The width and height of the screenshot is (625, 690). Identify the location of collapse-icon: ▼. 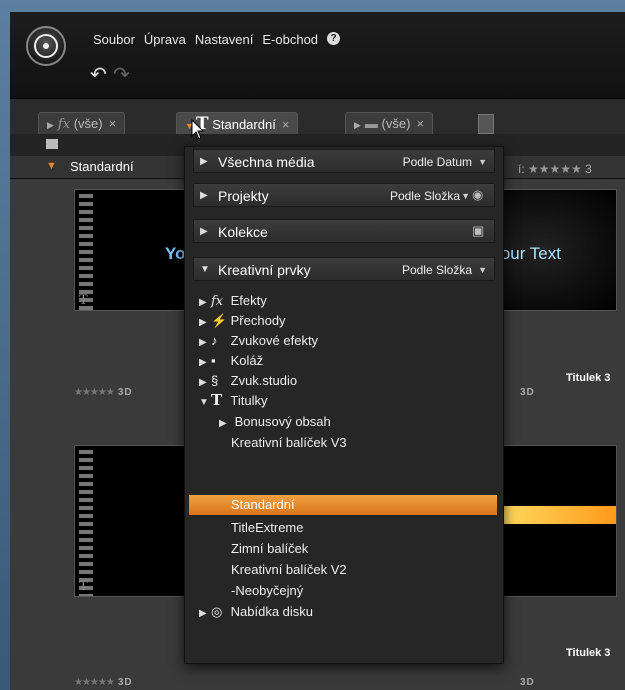
(204, 402).